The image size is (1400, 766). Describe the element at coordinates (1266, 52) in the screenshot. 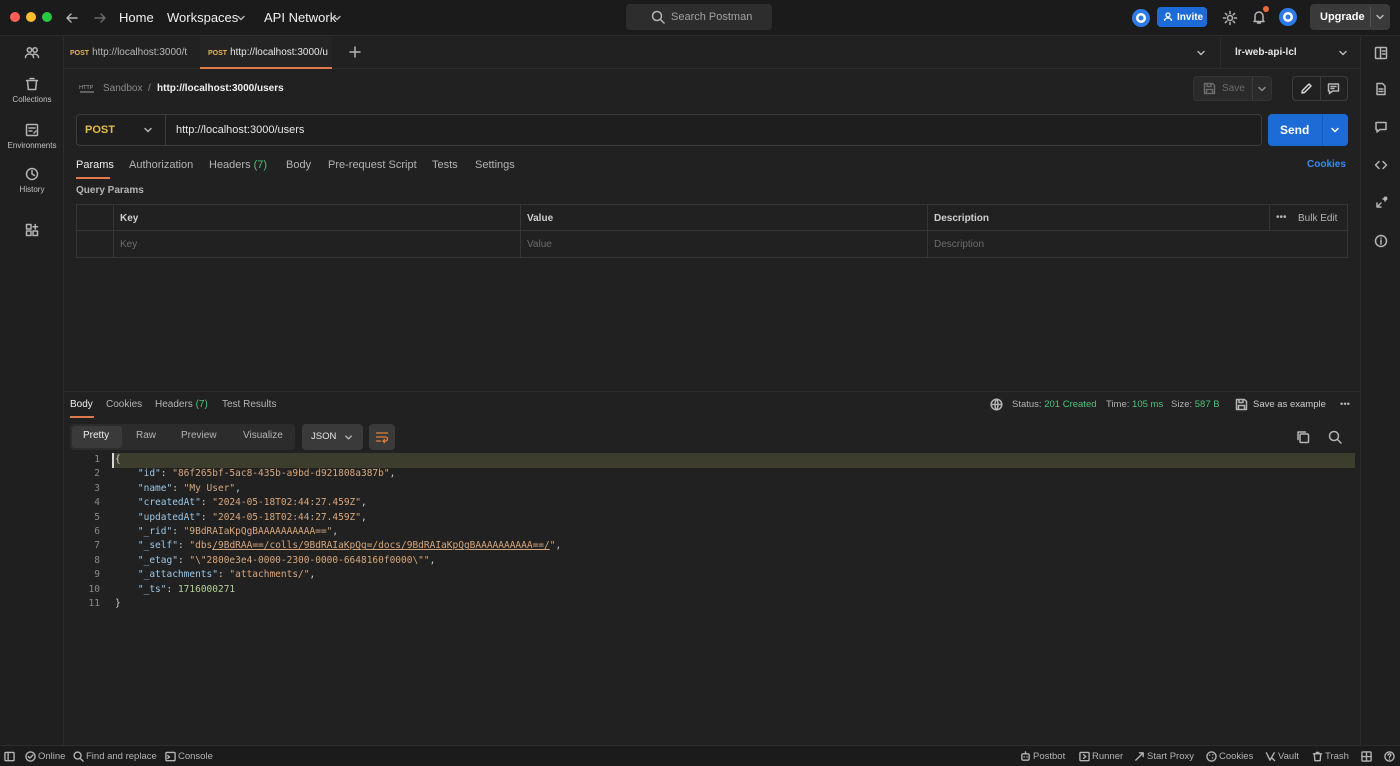

I see `environment-selector: lr-web-api-lcl` at that location.